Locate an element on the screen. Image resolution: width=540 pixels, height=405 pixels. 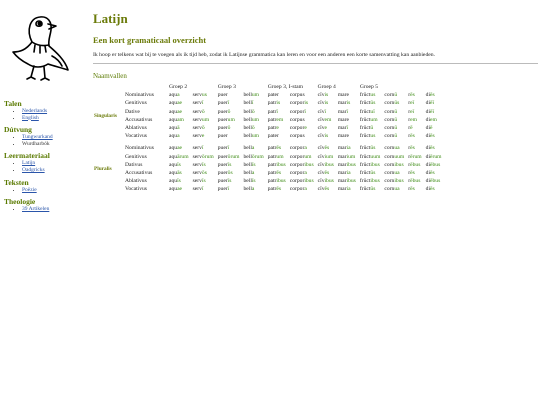
form-cell: cīvī is located at coordinates (326, 112).